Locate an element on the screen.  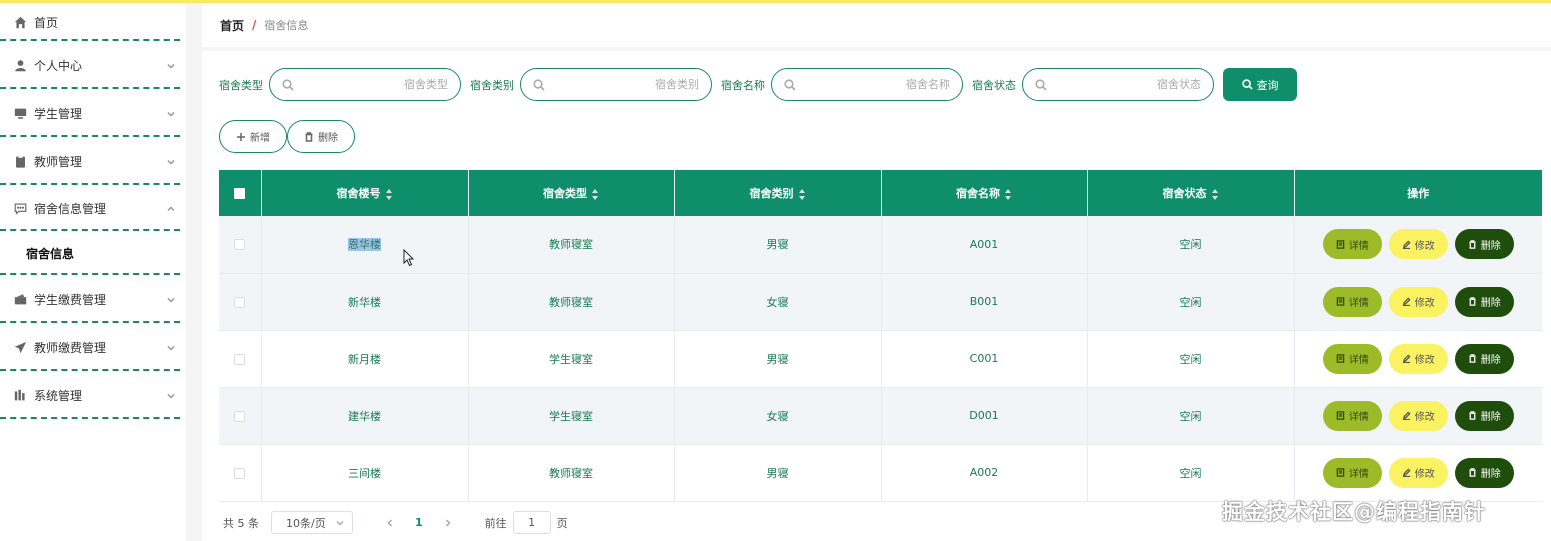
selected-text: 恩华楼 is located at coordinates (364, 245).